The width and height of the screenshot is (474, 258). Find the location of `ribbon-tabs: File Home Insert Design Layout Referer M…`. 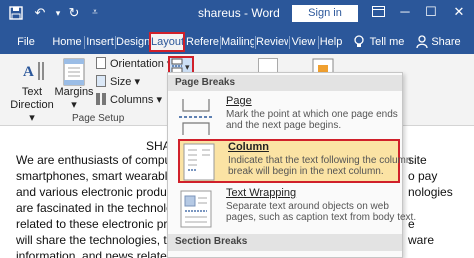

ribbon-tabs: File Home Insert Design Layout Referer M… is located at coordinates (237, 40).